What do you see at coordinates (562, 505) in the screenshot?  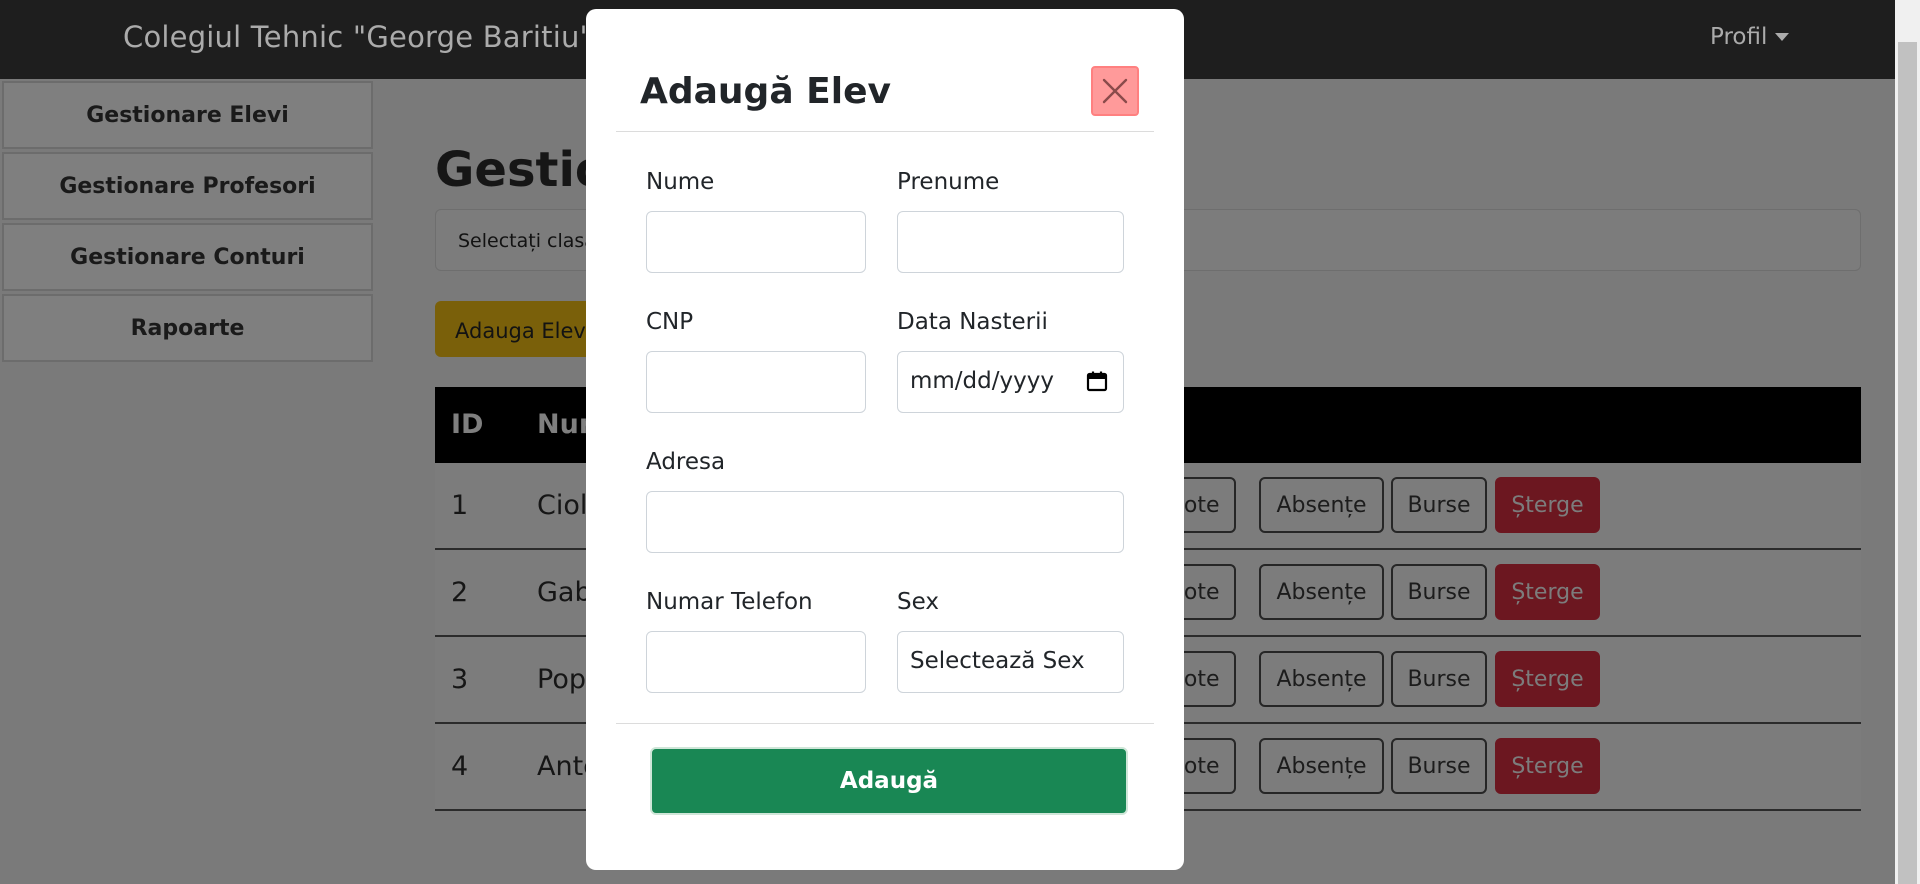 I see `cell-name: Ciol` at bounding box center [562, 505].